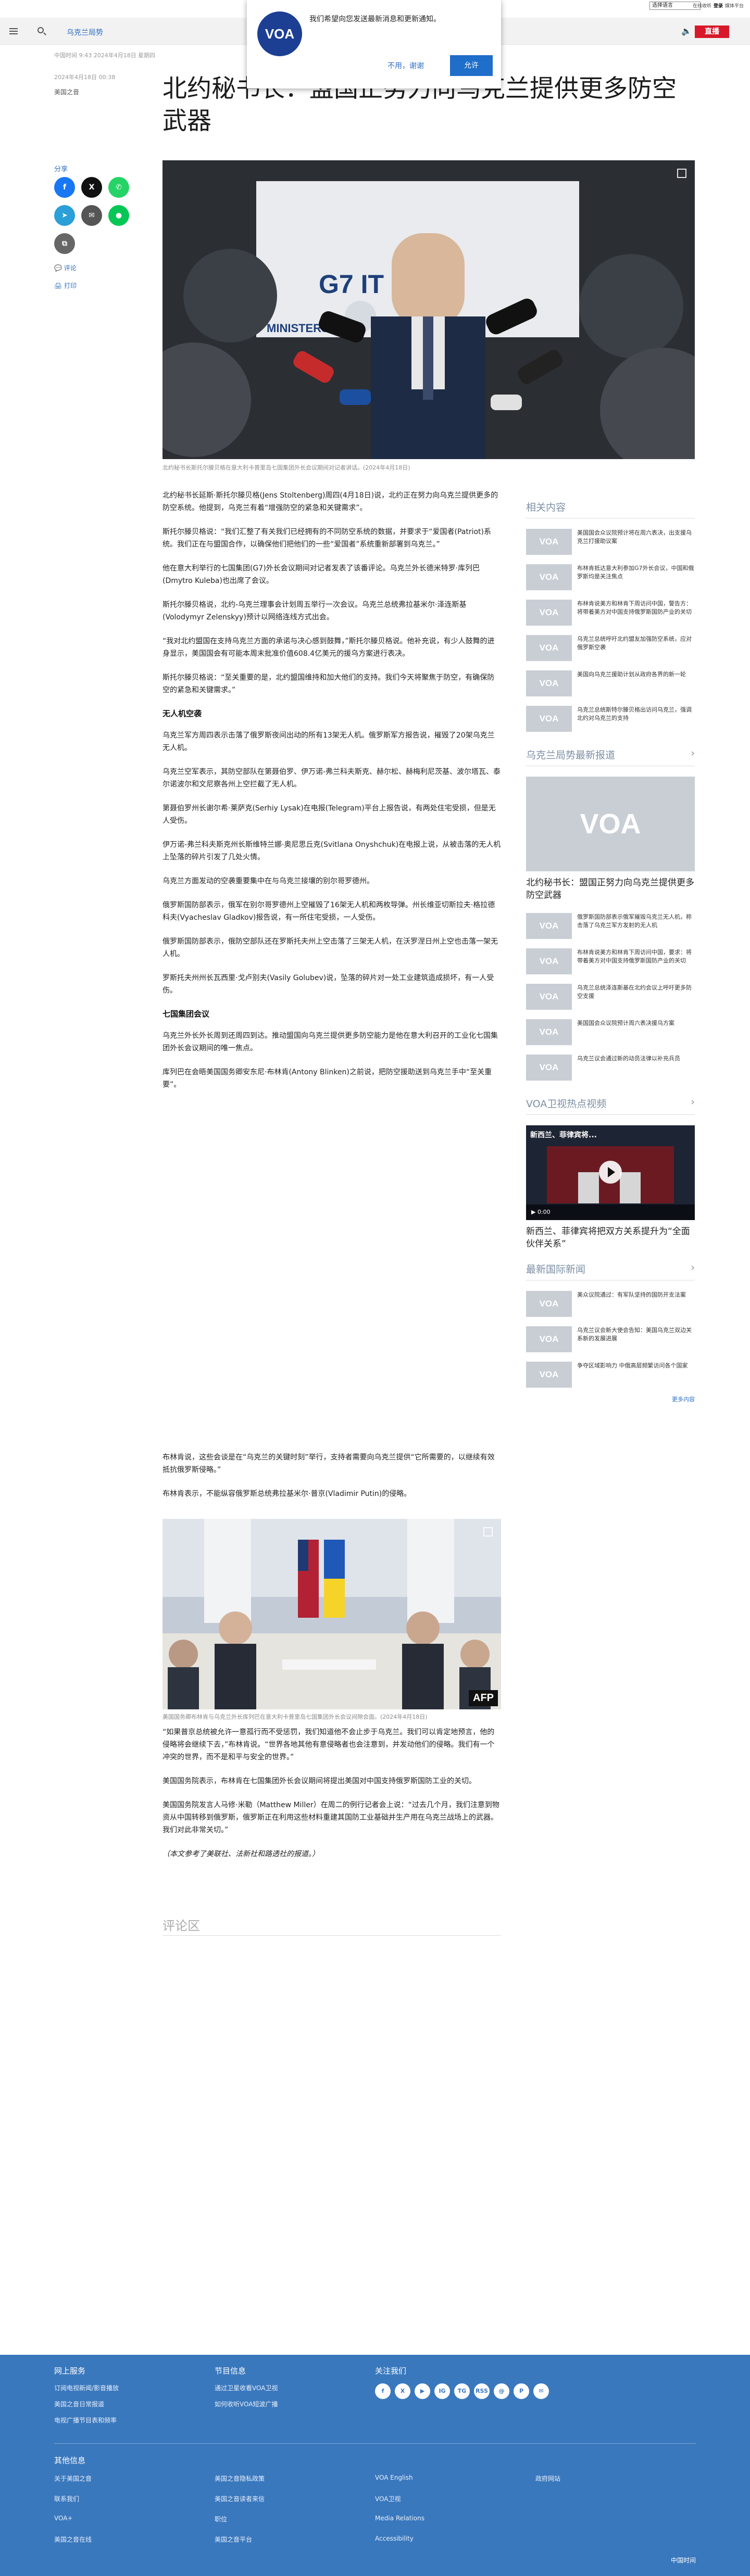 Image resolution: width=750 pixels, height=2576 pixels. Describe the element at coordinates (41, 30) in the screenshot. I see `search-icon` at that location.